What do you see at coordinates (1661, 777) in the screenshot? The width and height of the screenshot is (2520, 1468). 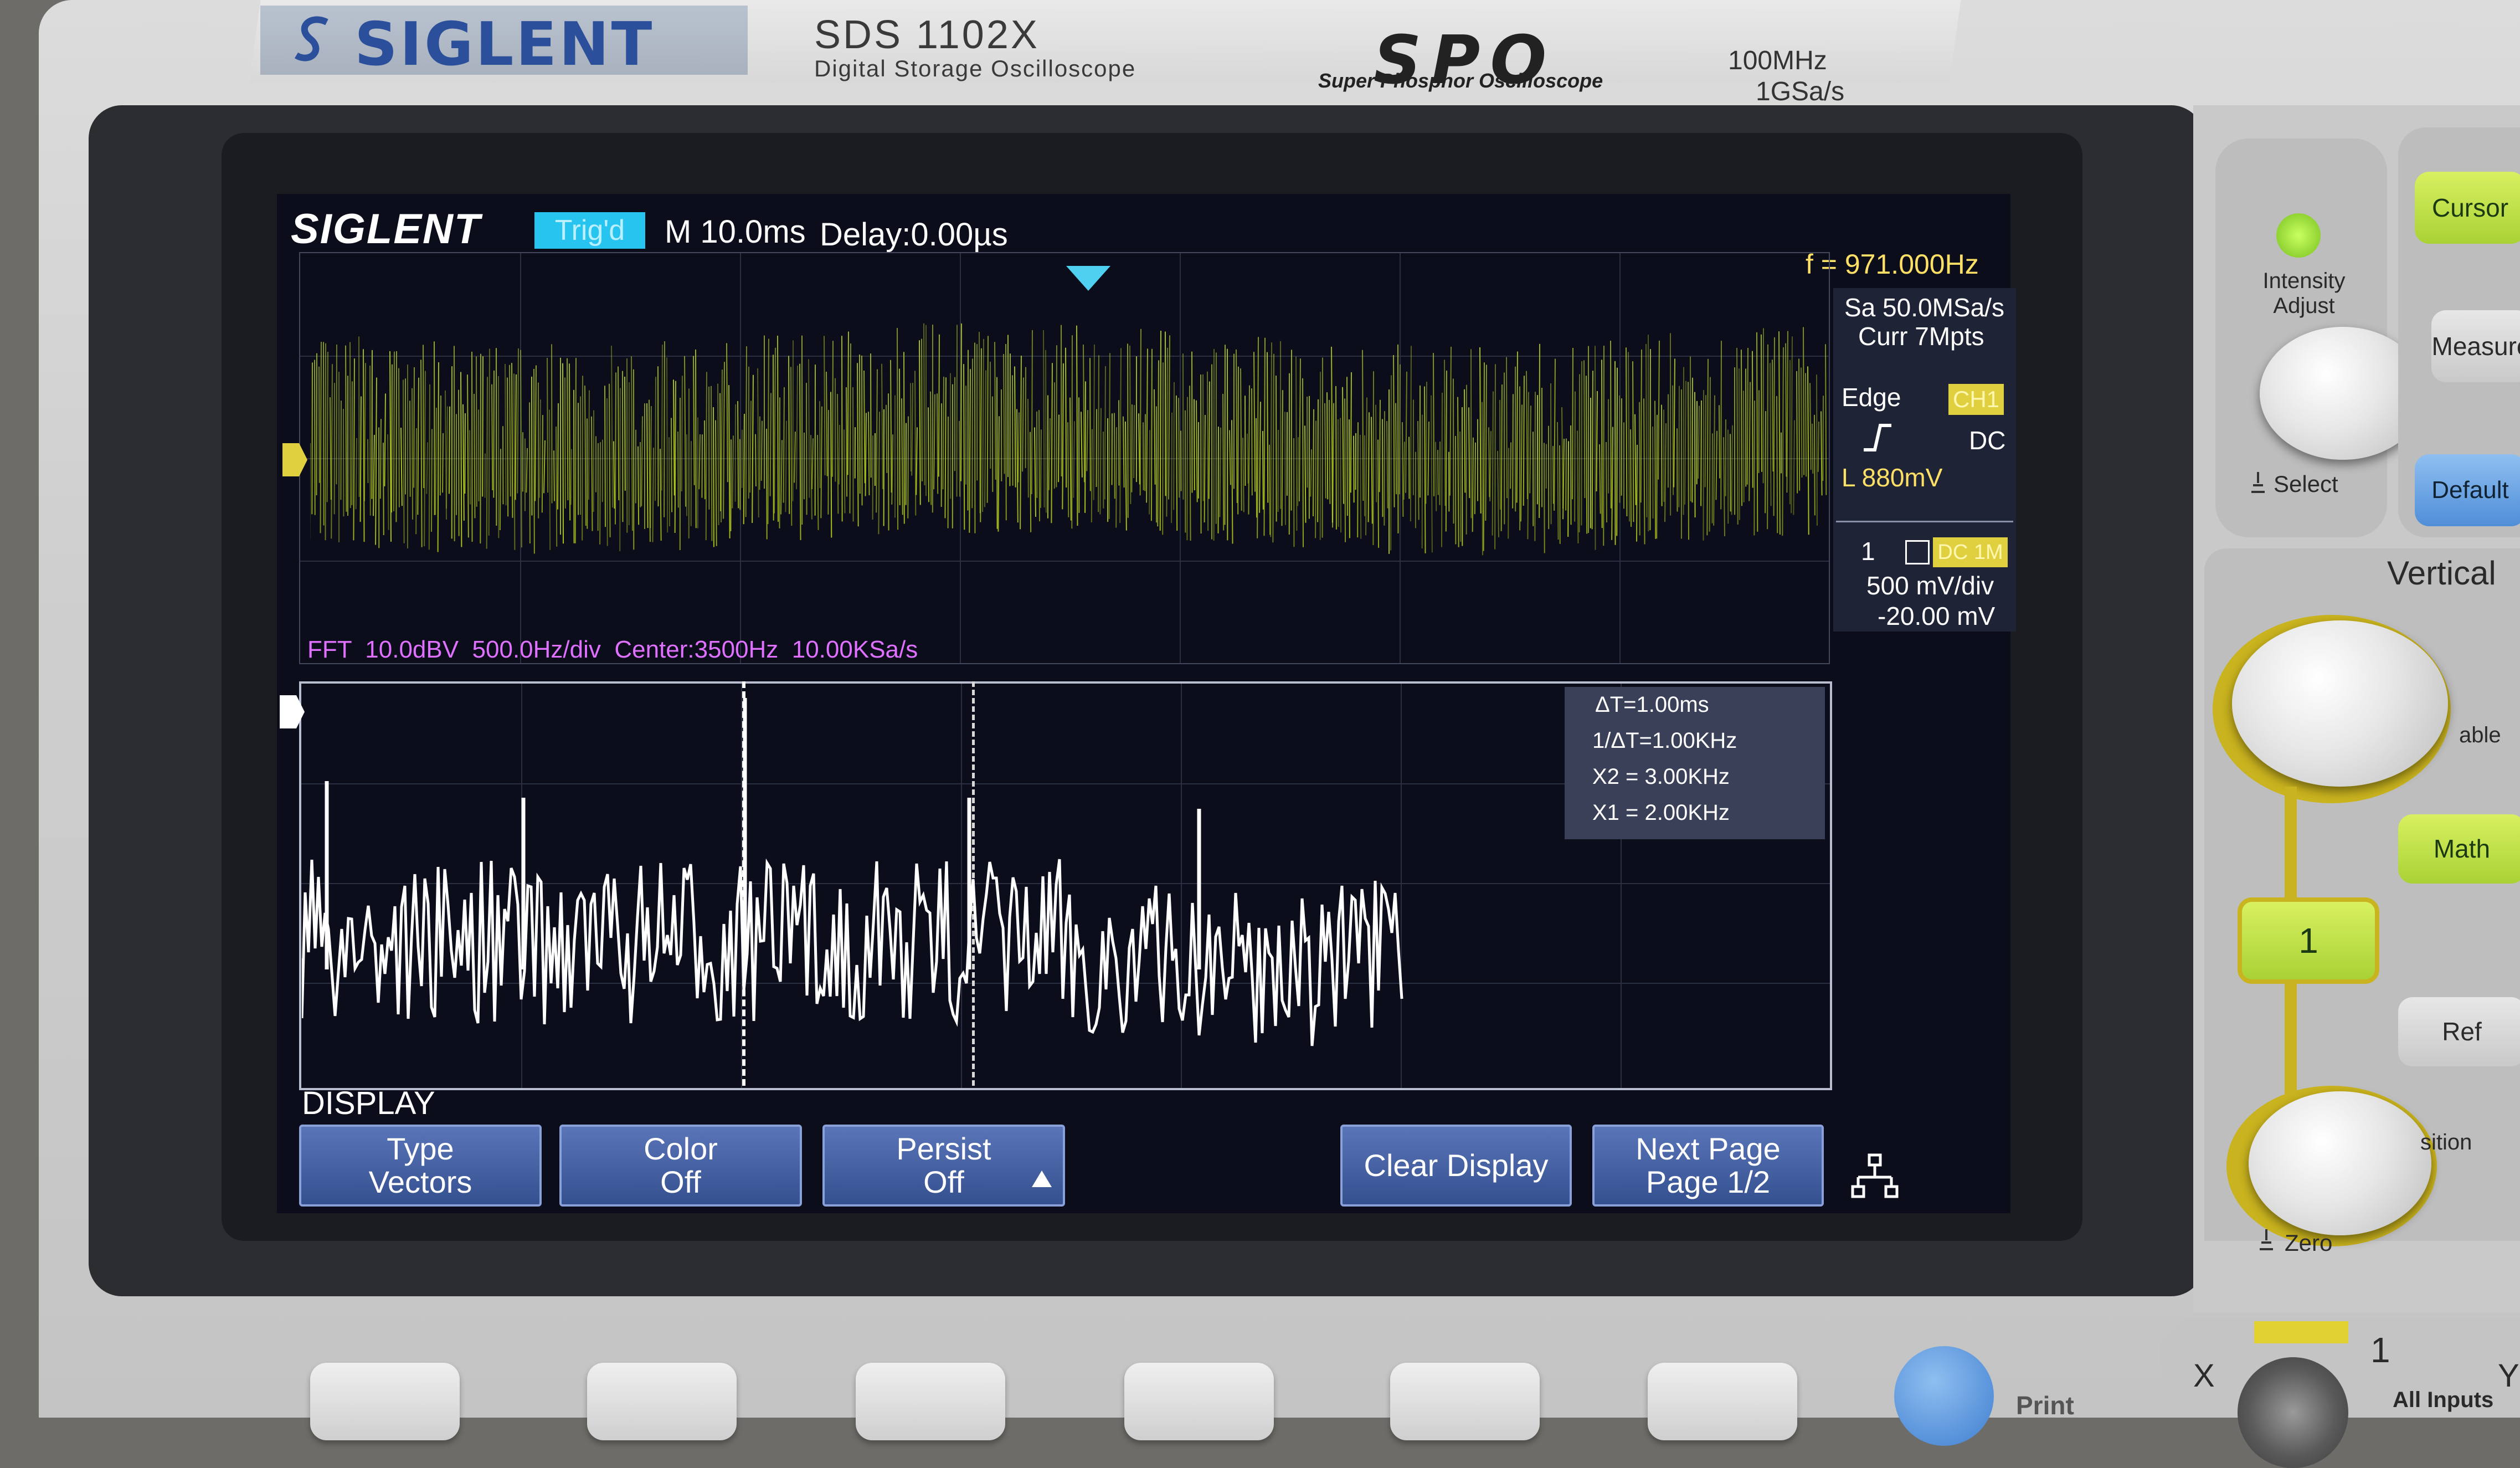 I see `cursor-x2-value: X2 = 3.00KHz` at bounding box center [1661, 777].